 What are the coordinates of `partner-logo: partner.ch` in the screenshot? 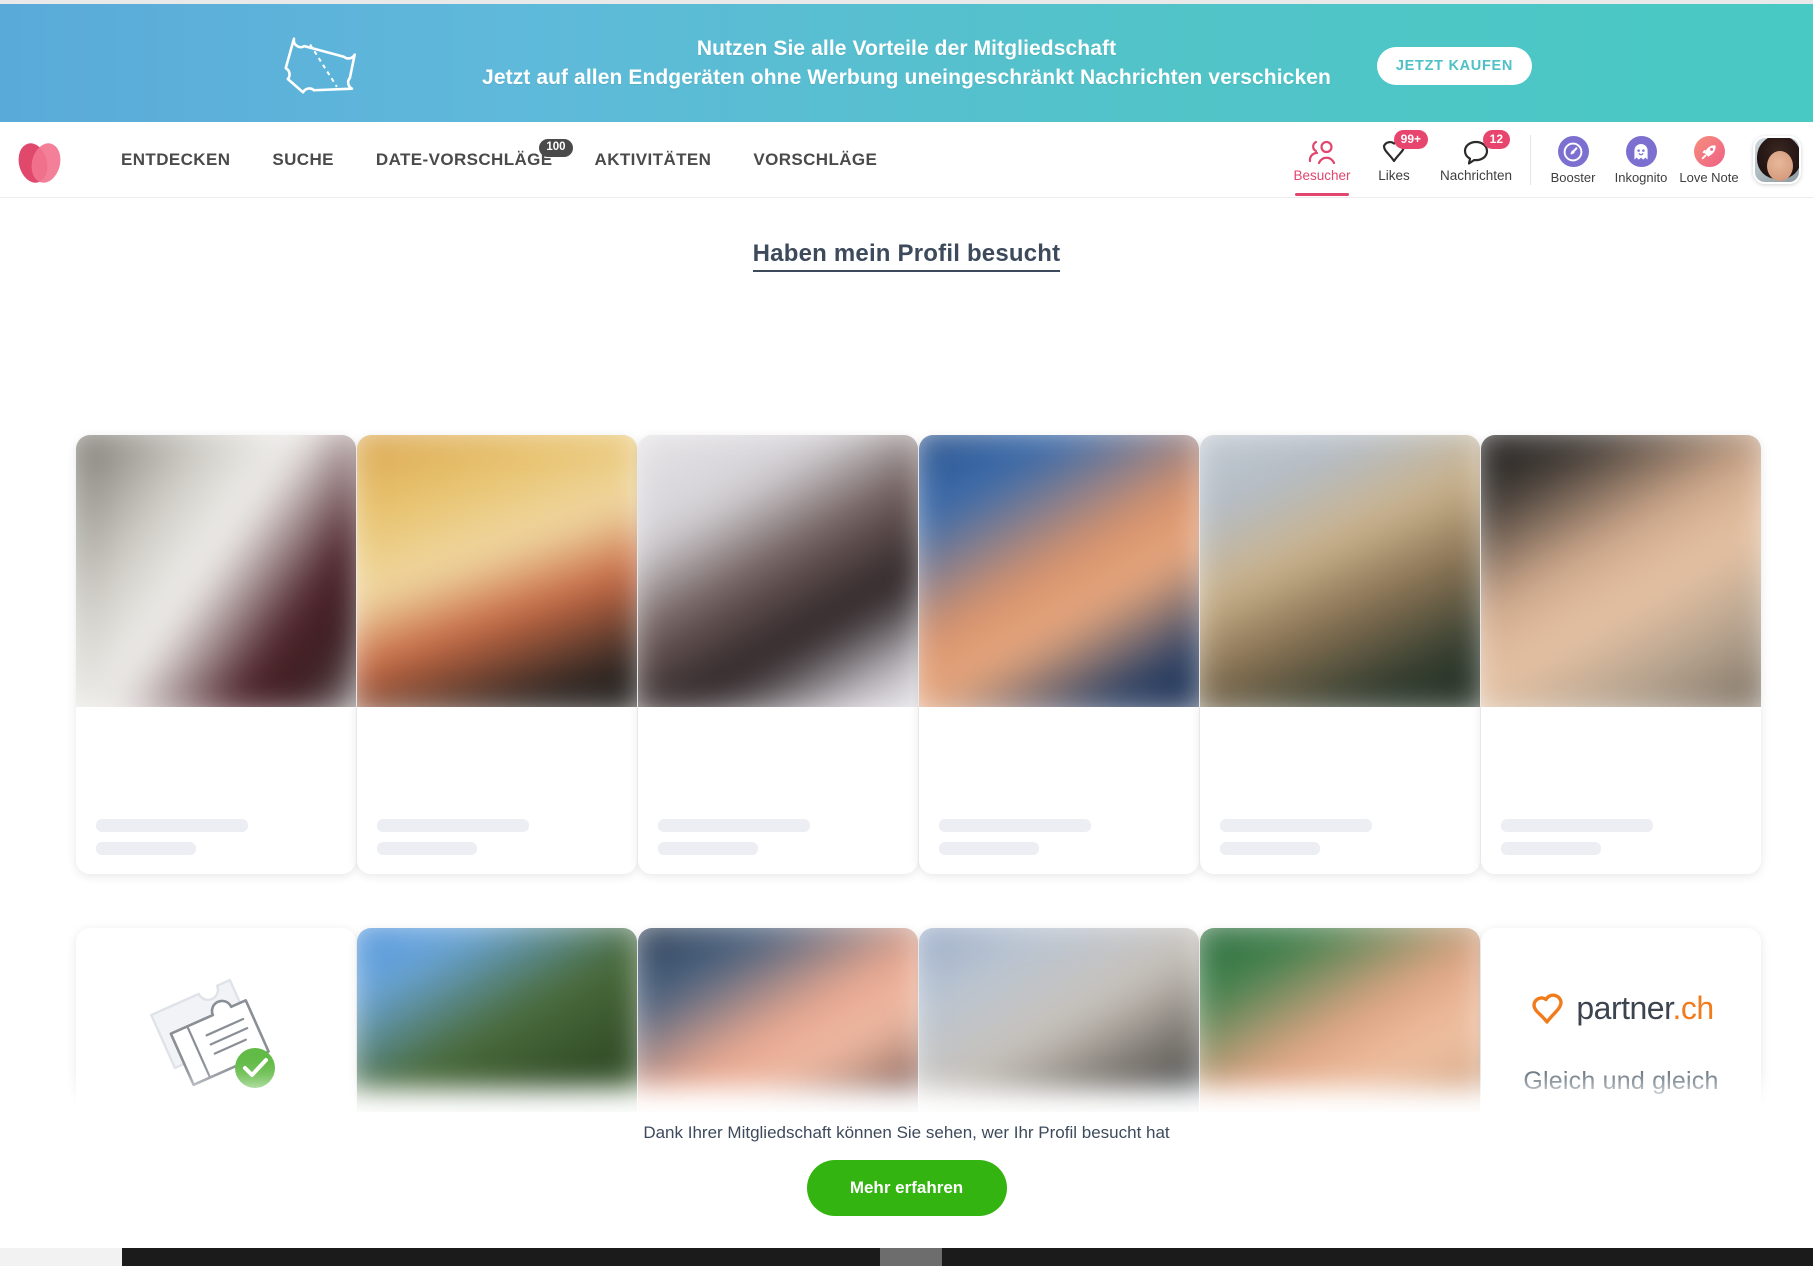 It's located at (1621, 1008).